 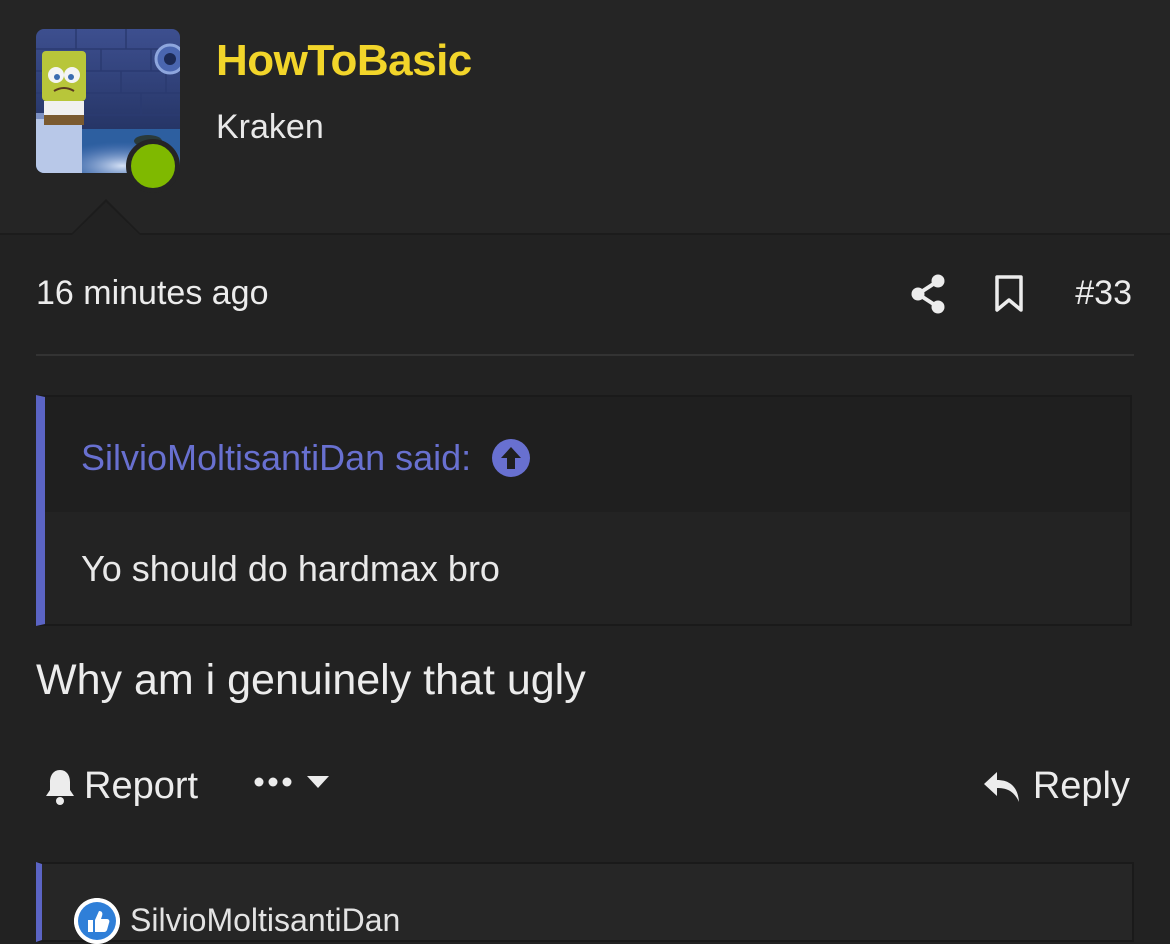 What do you see at coordinates (152, 293) in the screenshot?
I see `post-timestamp: 16 minutes ago` at bounding box center [152, 293].